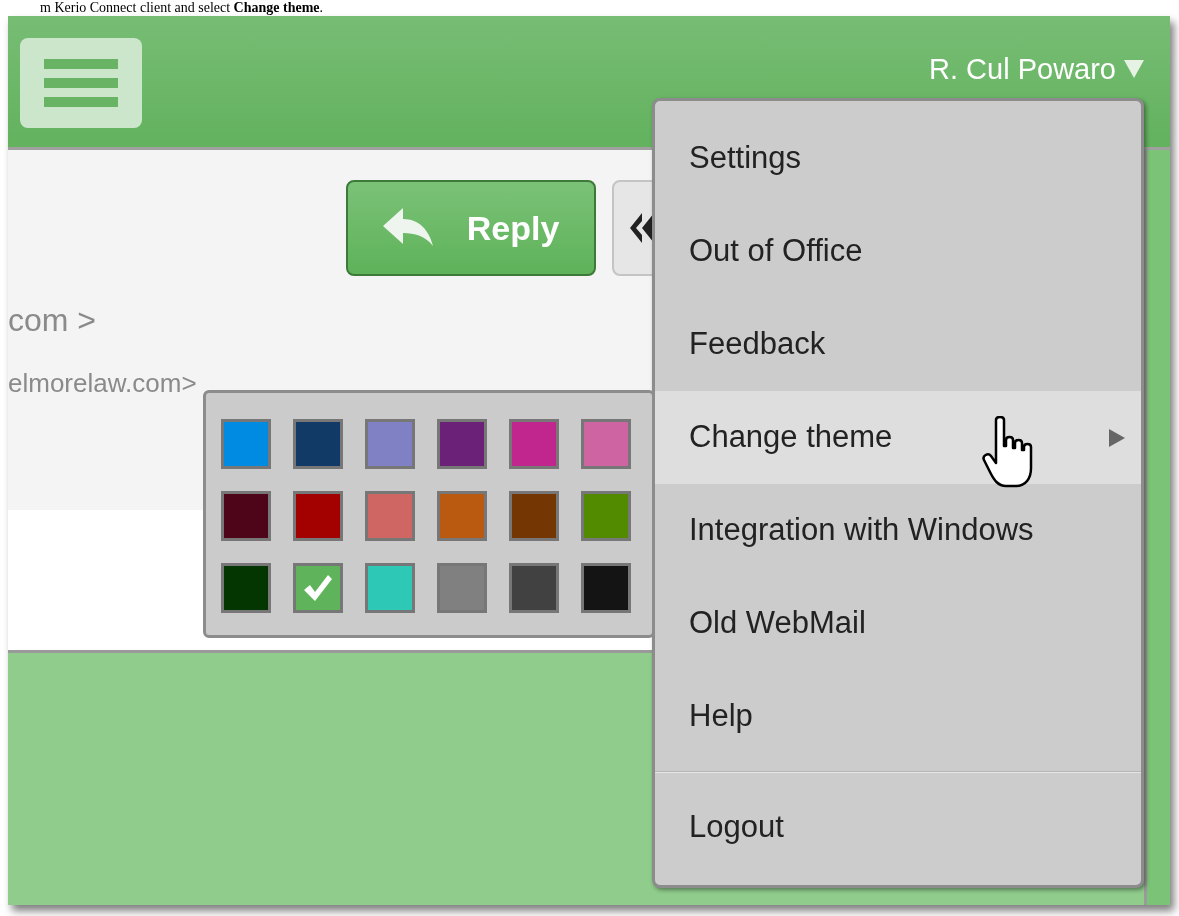 This screenshot has height=916, width=1179. What do you see at coordinates (1134, 69) in the screenshot?
I see `dropdown-arrow-icon` at bounding box center [1134, 69].